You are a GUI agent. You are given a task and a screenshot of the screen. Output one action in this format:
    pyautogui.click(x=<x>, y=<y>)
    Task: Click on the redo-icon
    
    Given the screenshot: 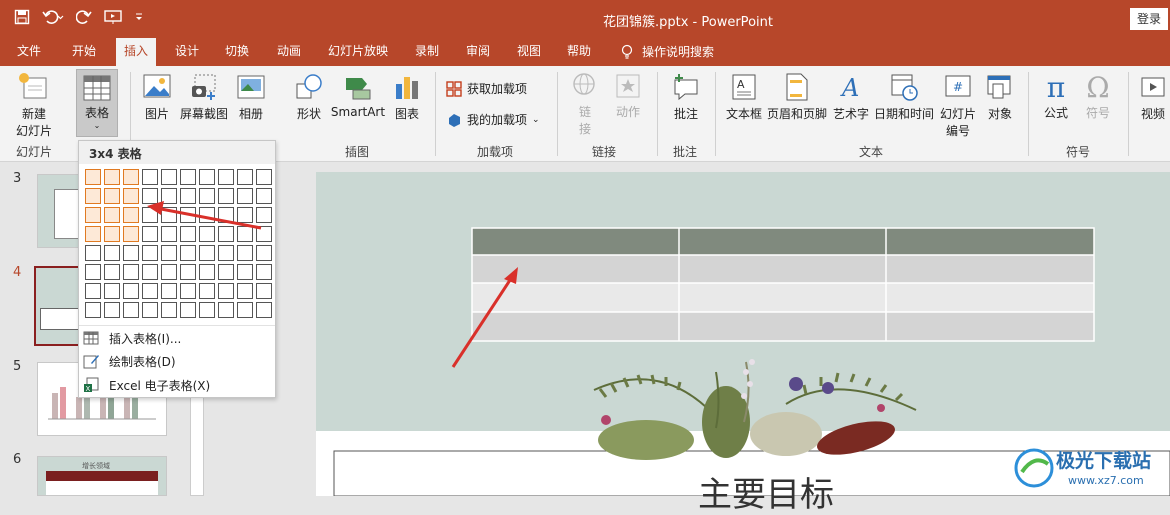 What is the action you would take?
    pyautogui.click(x=83, y=19)
    